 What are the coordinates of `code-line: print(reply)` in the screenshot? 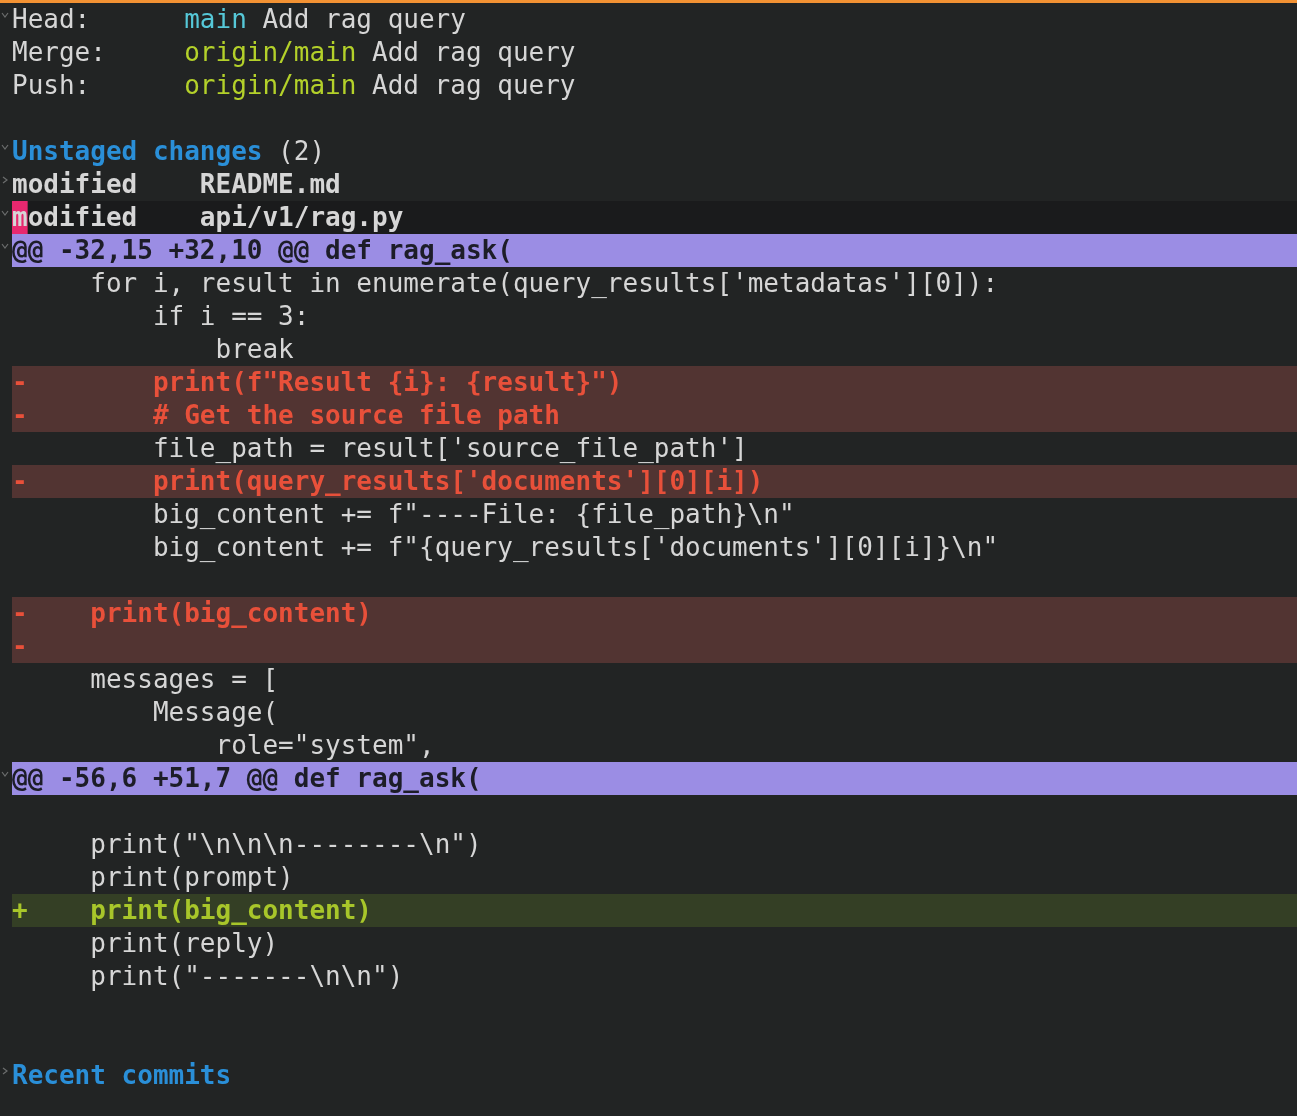 It's located at (184, 943).